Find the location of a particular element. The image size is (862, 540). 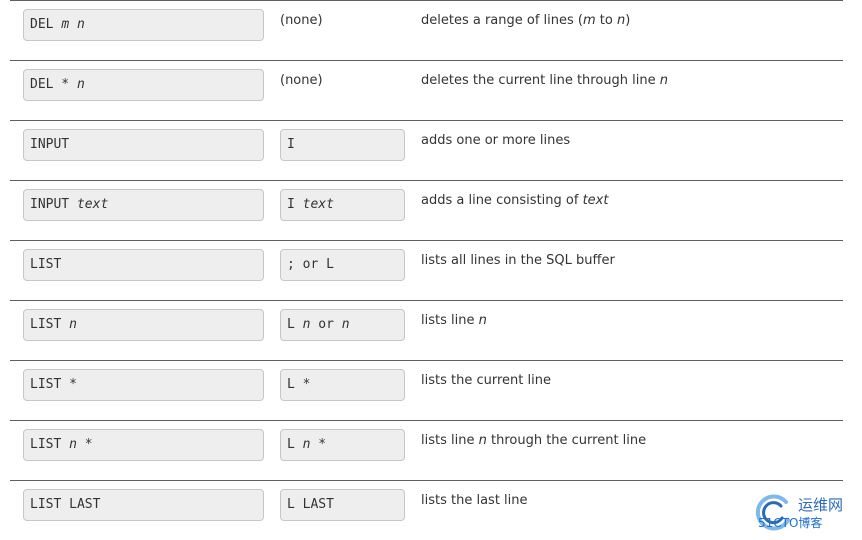

command-code: LIST is located at coordinates (143, 265).